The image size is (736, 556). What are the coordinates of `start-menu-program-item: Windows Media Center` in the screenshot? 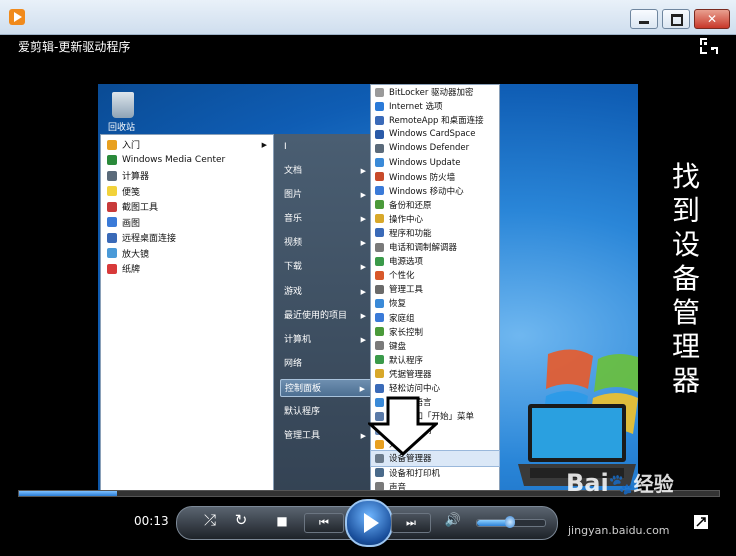 It's located at (187, 161).